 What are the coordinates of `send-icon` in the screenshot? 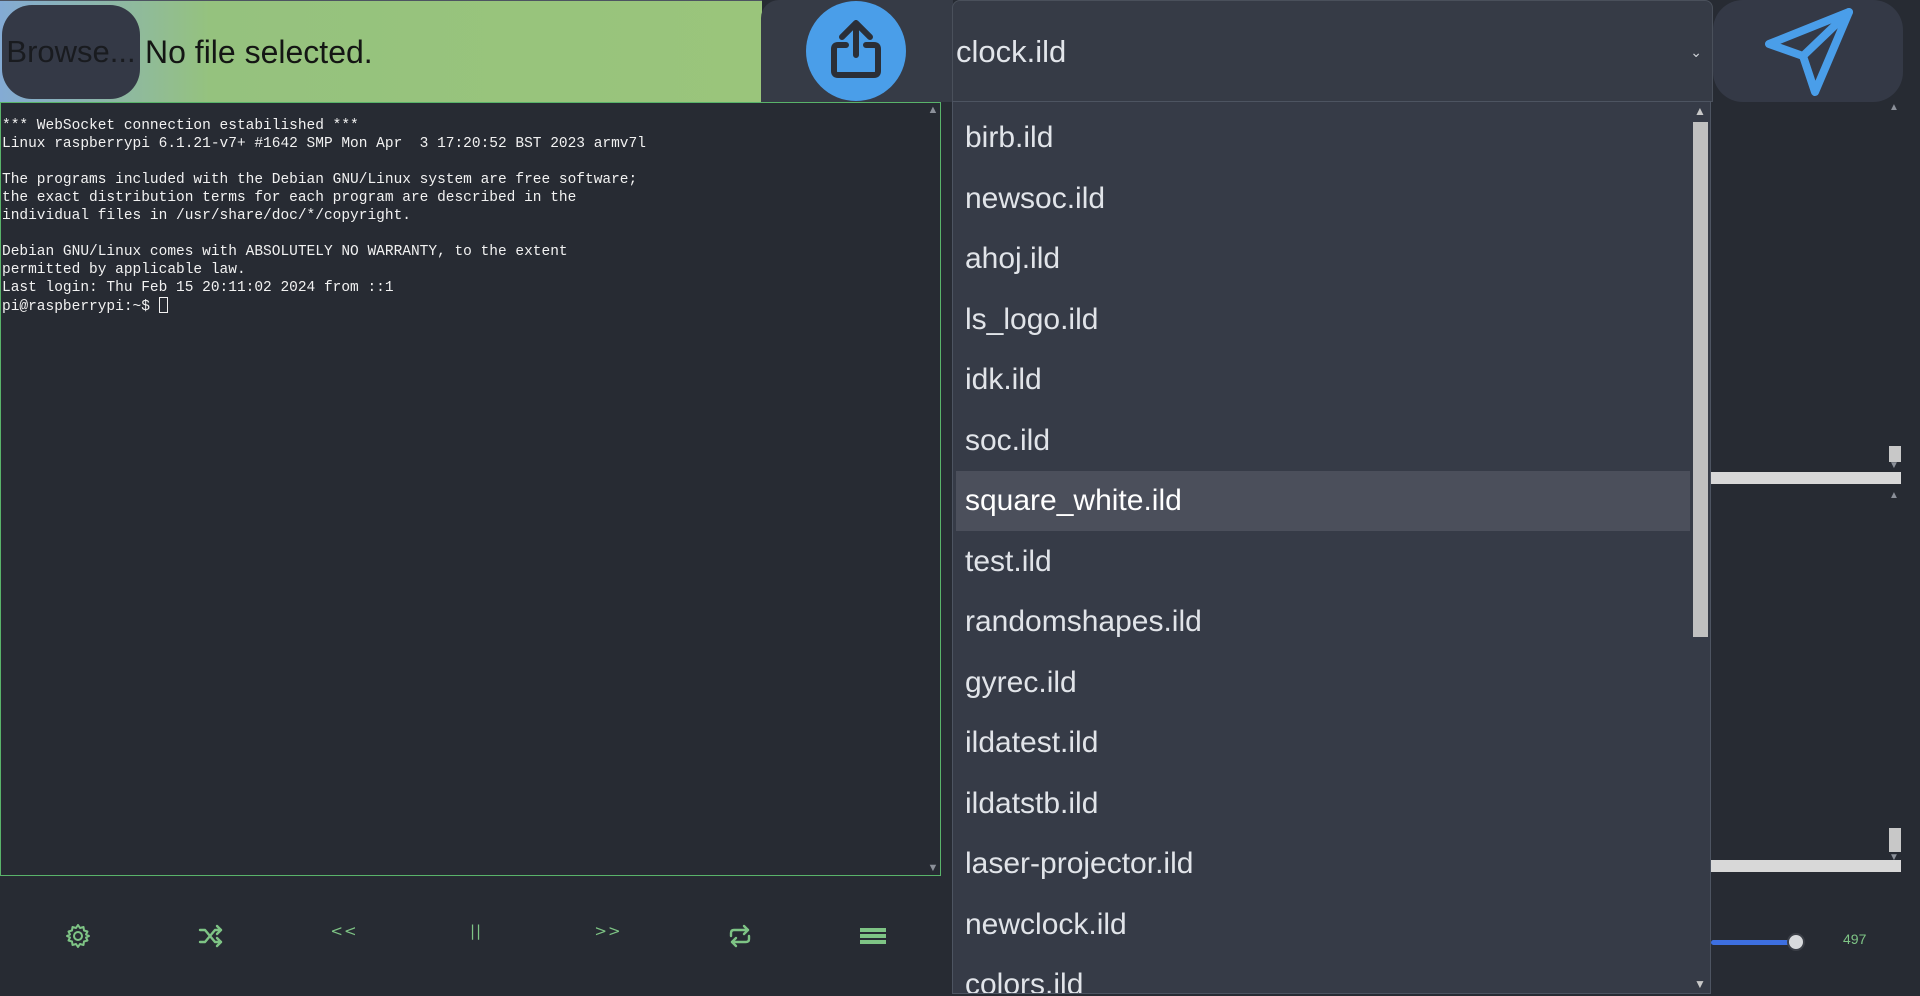 It's located at (1809, 52).